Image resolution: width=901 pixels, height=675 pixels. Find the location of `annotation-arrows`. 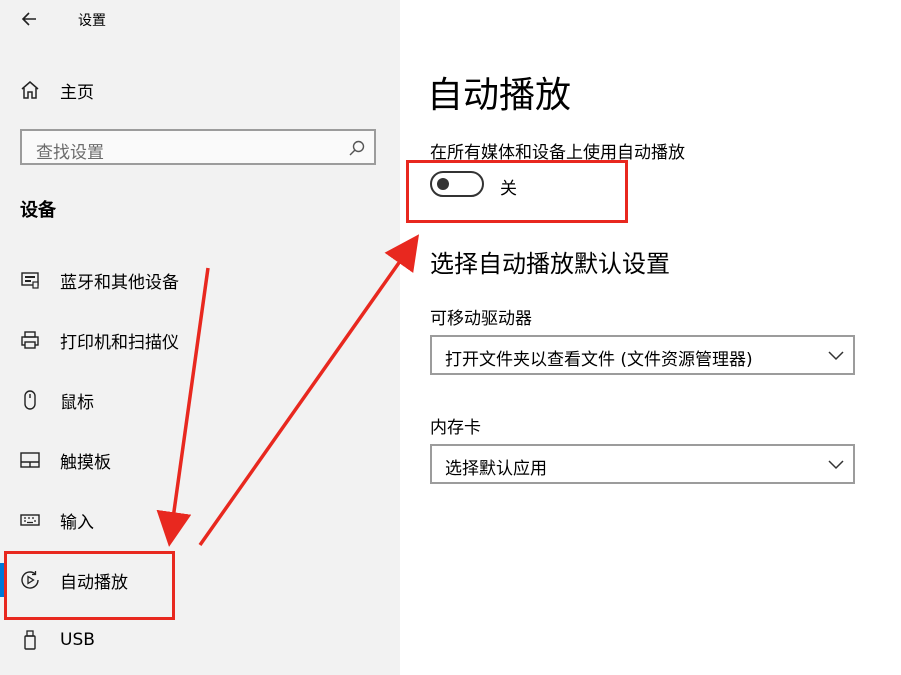

annotation-arrows is located at coordinates (288, 390).